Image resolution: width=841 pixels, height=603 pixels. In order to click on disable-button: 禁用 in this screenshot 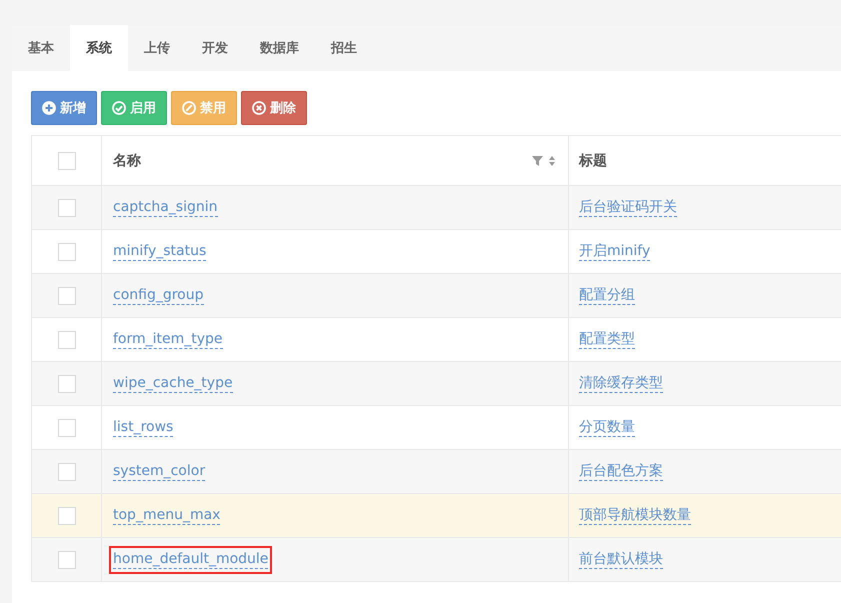, I will do `click(204, 108)`.